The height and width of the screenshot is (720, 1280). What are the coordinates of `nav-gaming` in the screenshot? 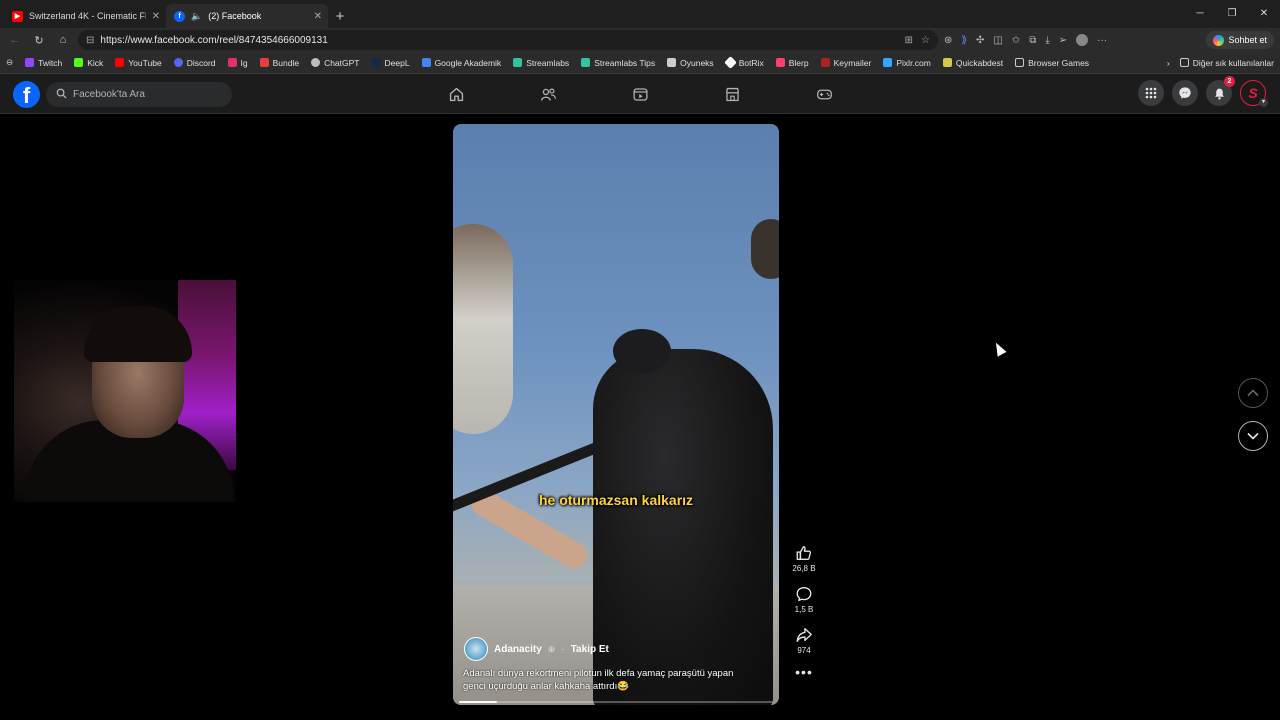 It's located at (824, 94).